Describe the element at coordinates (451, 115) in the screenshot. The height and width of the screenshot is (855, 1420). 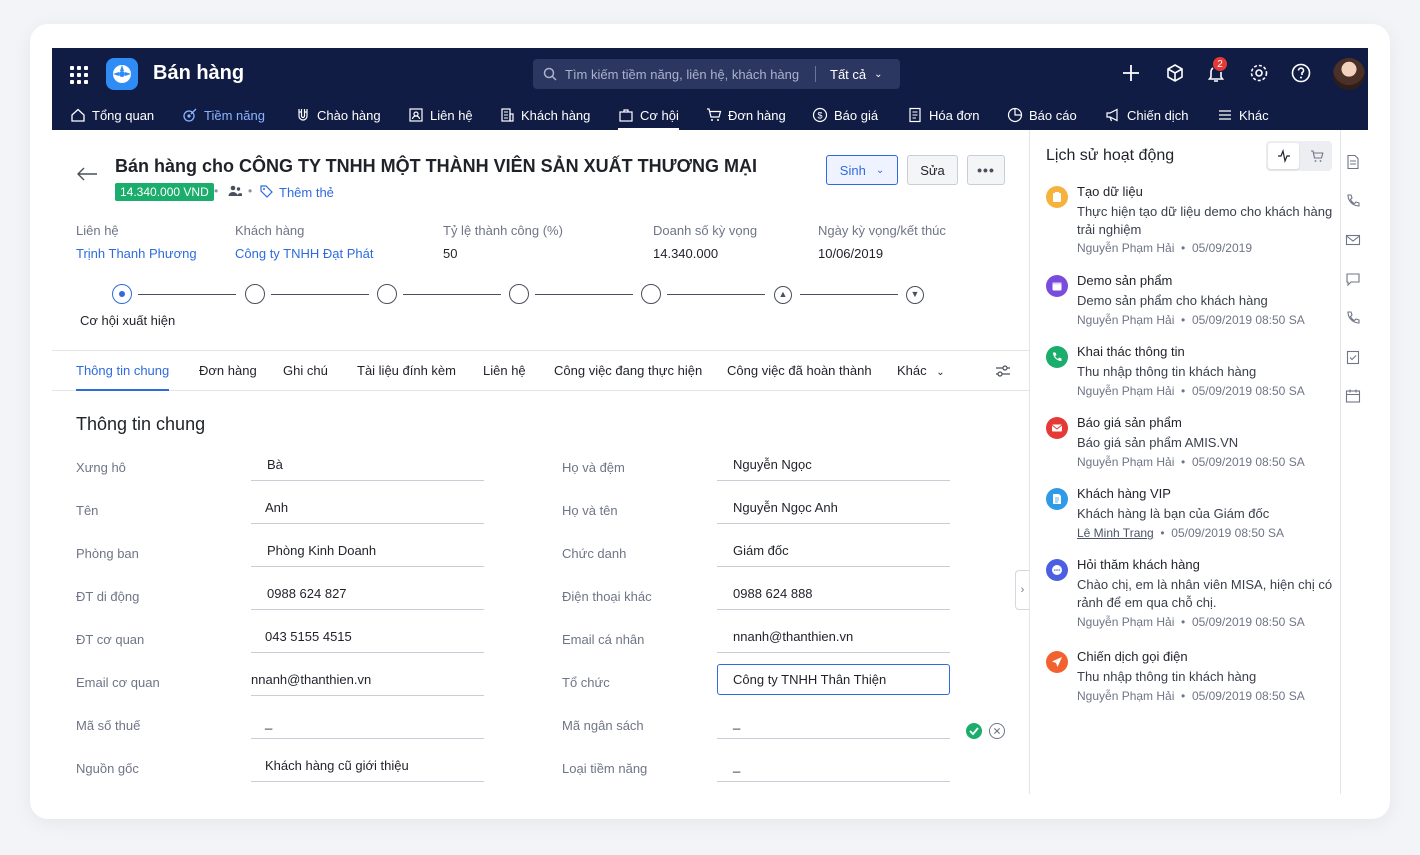
I see `nav-label: Liên hệ` at that location.